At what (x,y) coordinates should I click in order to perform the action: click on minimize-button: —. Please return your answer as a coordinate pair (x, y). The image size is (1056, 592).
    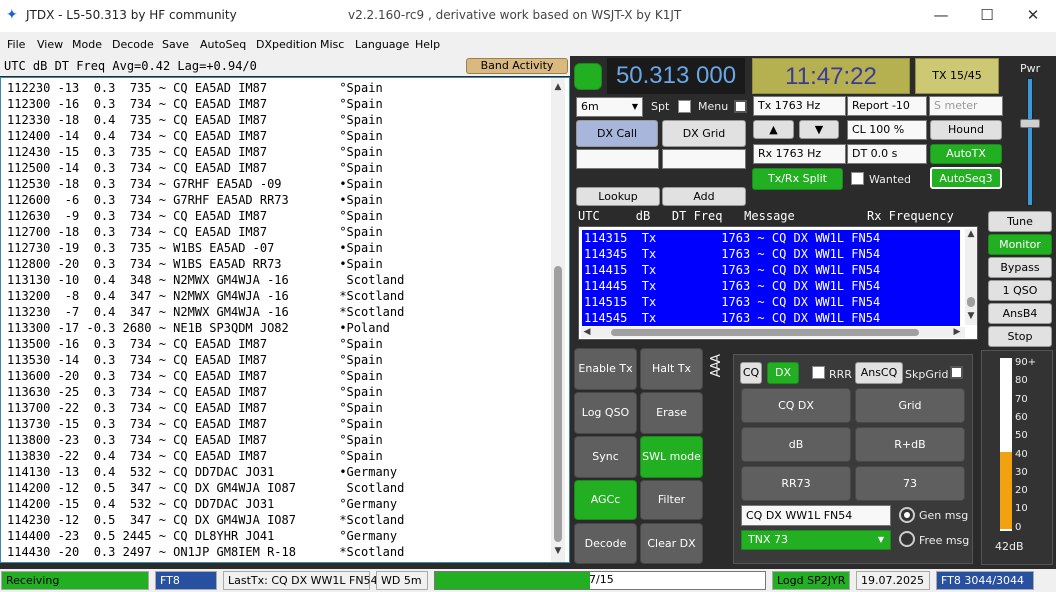
    Looking at the image, I should click on (941, 15).